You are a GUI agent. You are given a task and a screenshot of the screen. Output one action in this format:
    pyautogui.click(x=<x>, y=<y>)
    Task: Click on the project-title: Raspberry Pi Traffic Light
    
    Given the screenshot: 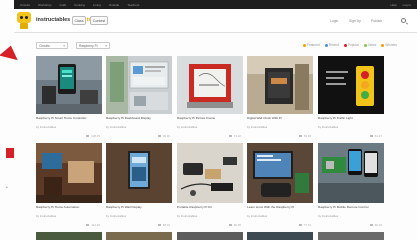 What is the action you would take?
    pyautogui.click(x=350, y=118)
    